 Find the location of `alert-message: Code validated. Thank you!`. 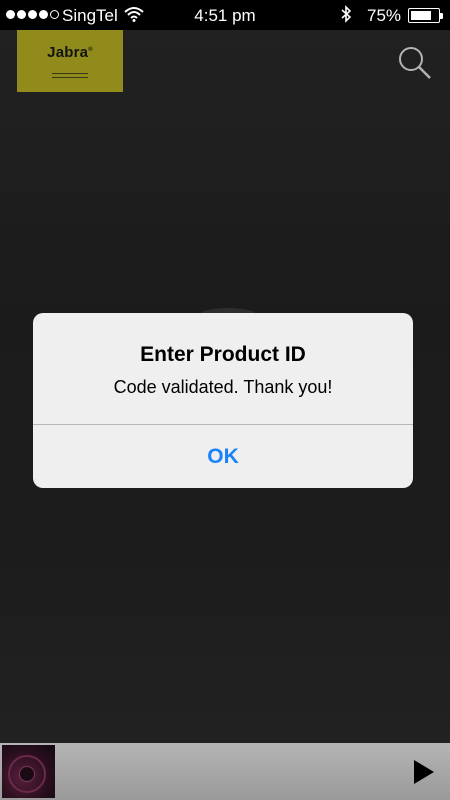

alert-message: Code validated. Thank you! is located at coordinates (223, 387).